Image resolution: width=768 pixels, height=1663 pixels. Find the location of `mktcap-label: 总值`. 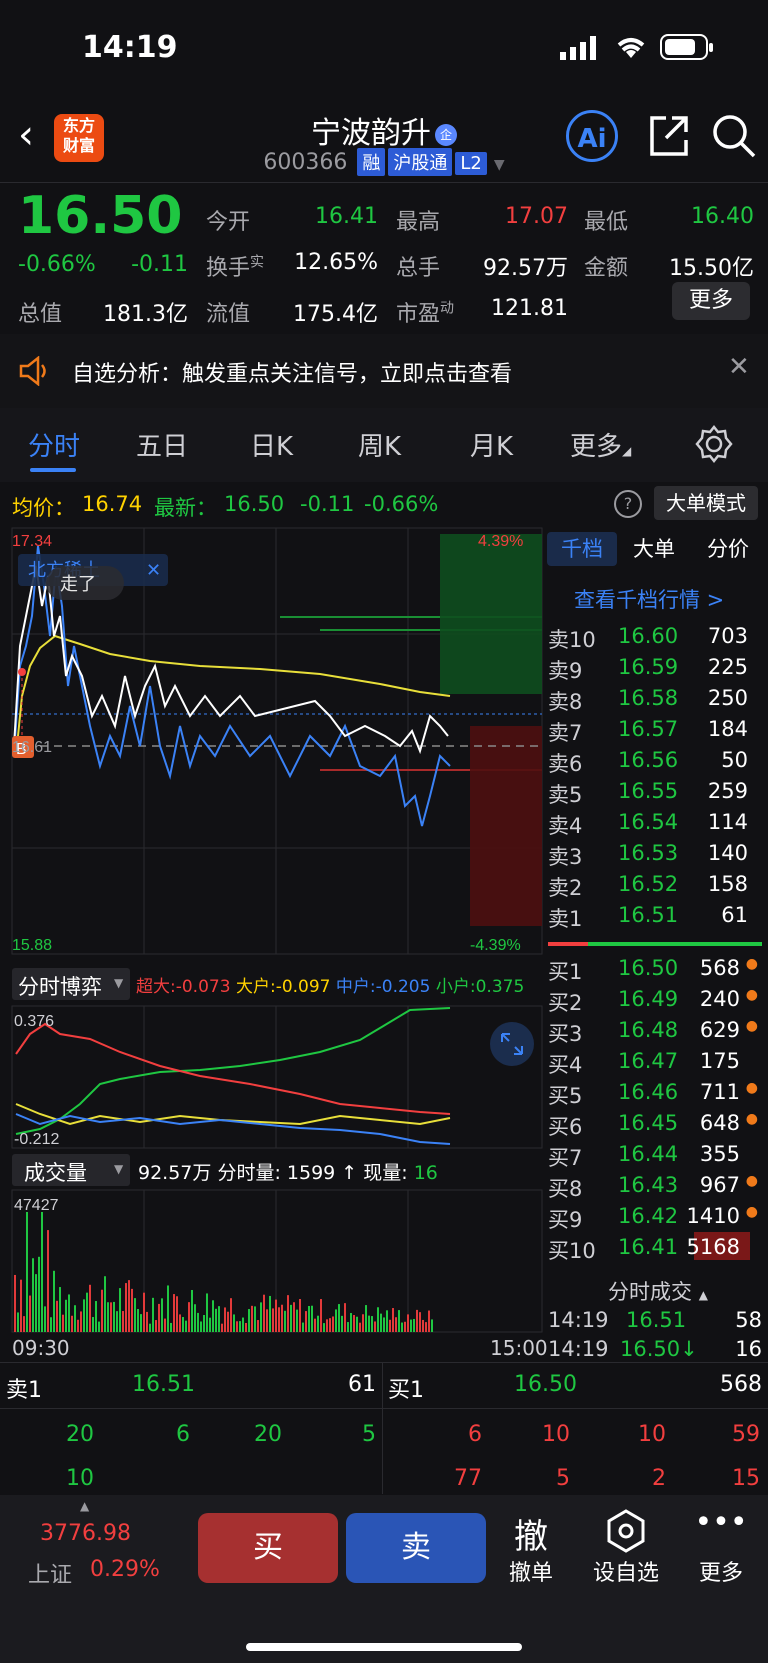

mktcap-label: 总值 is located at coordinates (40, 314).